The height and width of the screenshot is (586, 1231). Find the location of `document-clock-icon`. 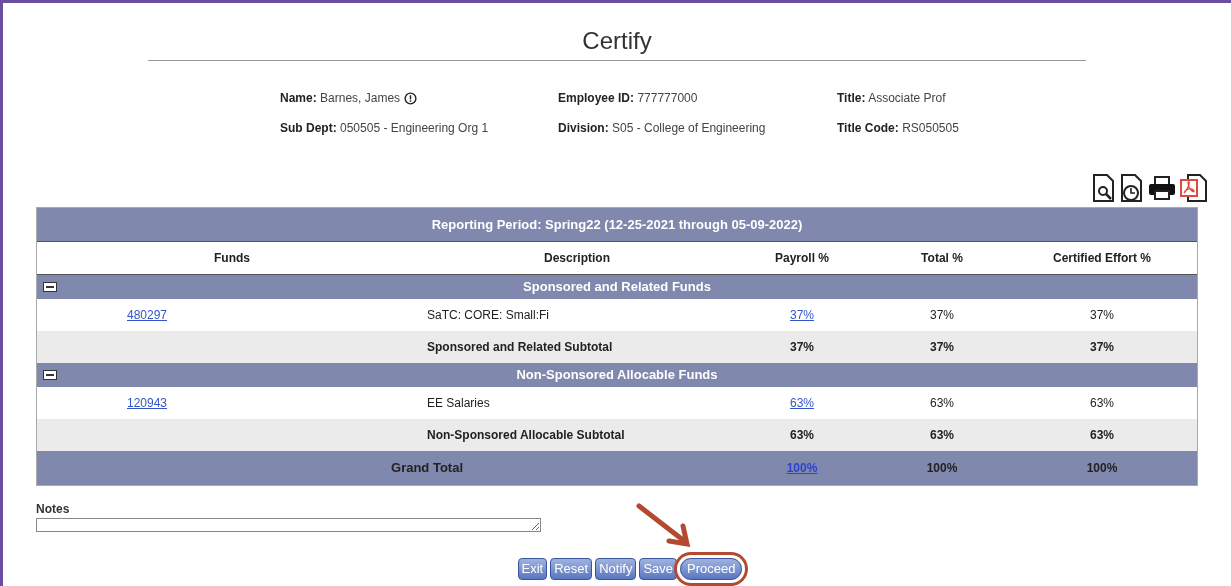

document-clock-icon is located at coordinates (1132, 188).